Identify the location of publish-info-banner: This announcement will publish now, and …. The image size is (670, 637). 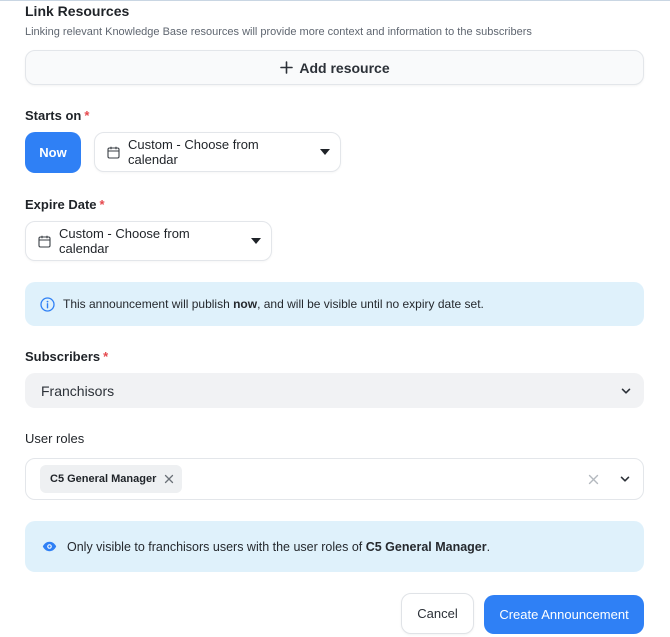
(334, 304).